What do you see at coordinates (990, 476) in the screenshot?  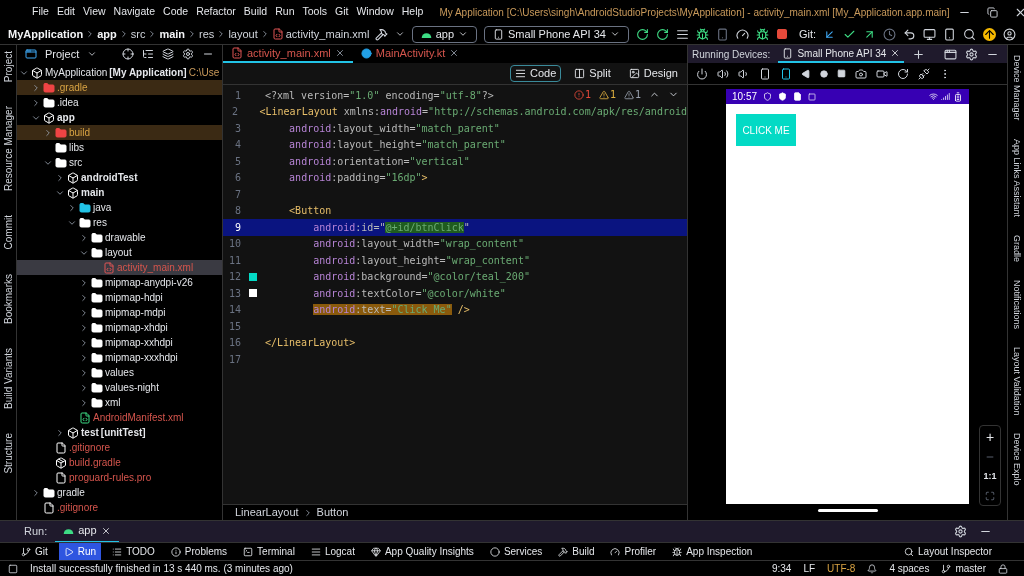 I see `actual-size-button: 1:1` at bounding box center [990, 476].